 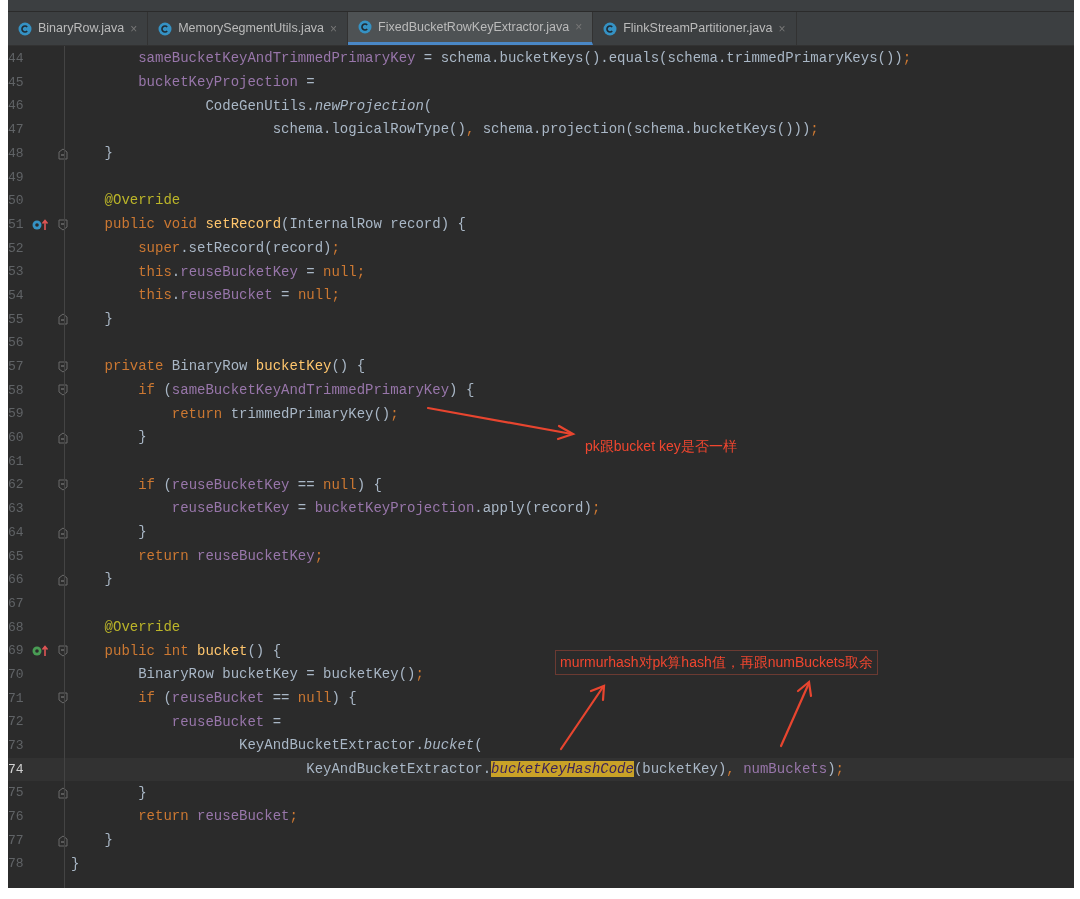 What do you see at coordinates (284, 225) in the screenshot?
I see `code-line: public void setRecord(InternalRow record) {` at bounding box center [284, 225].